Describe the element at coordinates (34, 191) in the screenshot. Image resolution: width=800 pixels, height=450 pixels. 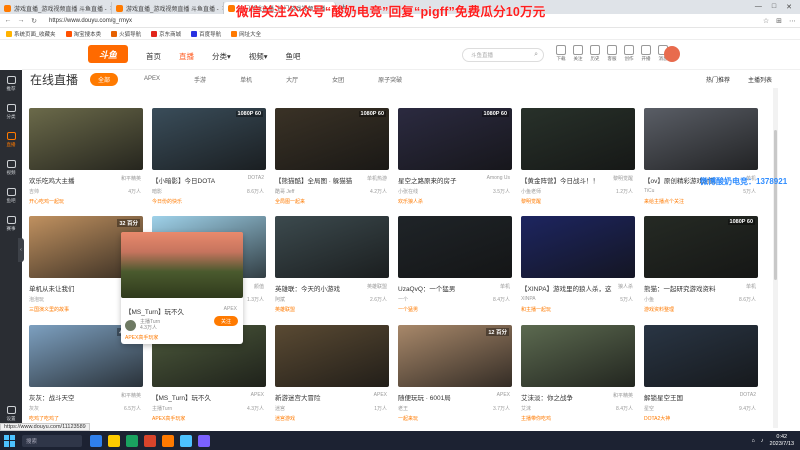
I see `card-author: 吉帅` at that location.